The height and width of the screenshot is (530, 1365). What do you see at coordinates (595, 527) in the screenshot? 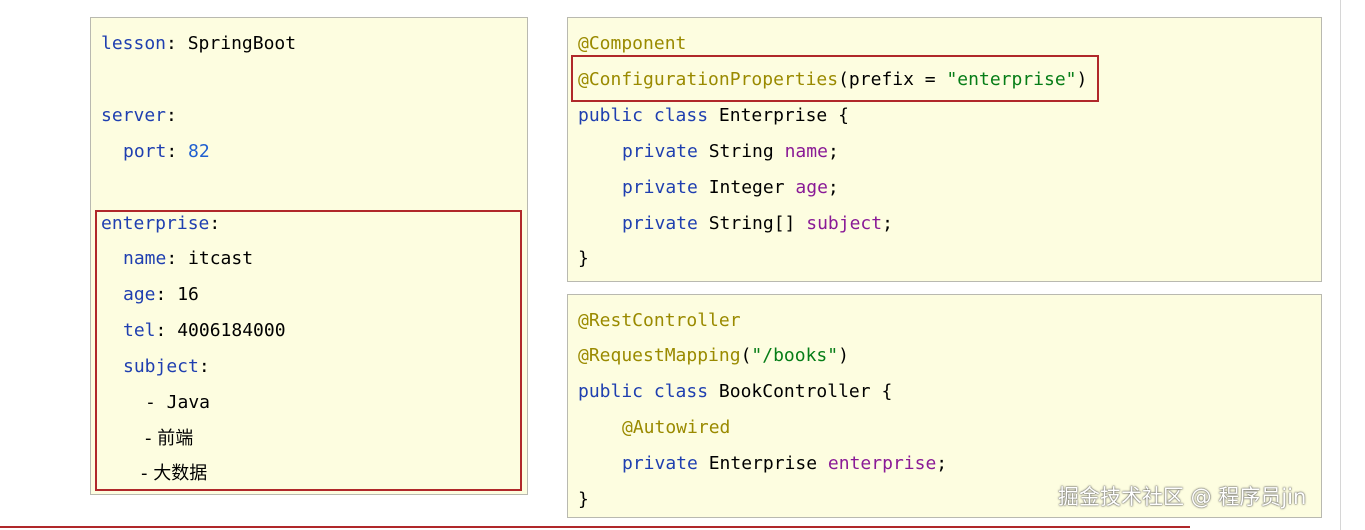
I see `bottom-divider` at bounding box center [595, 527].